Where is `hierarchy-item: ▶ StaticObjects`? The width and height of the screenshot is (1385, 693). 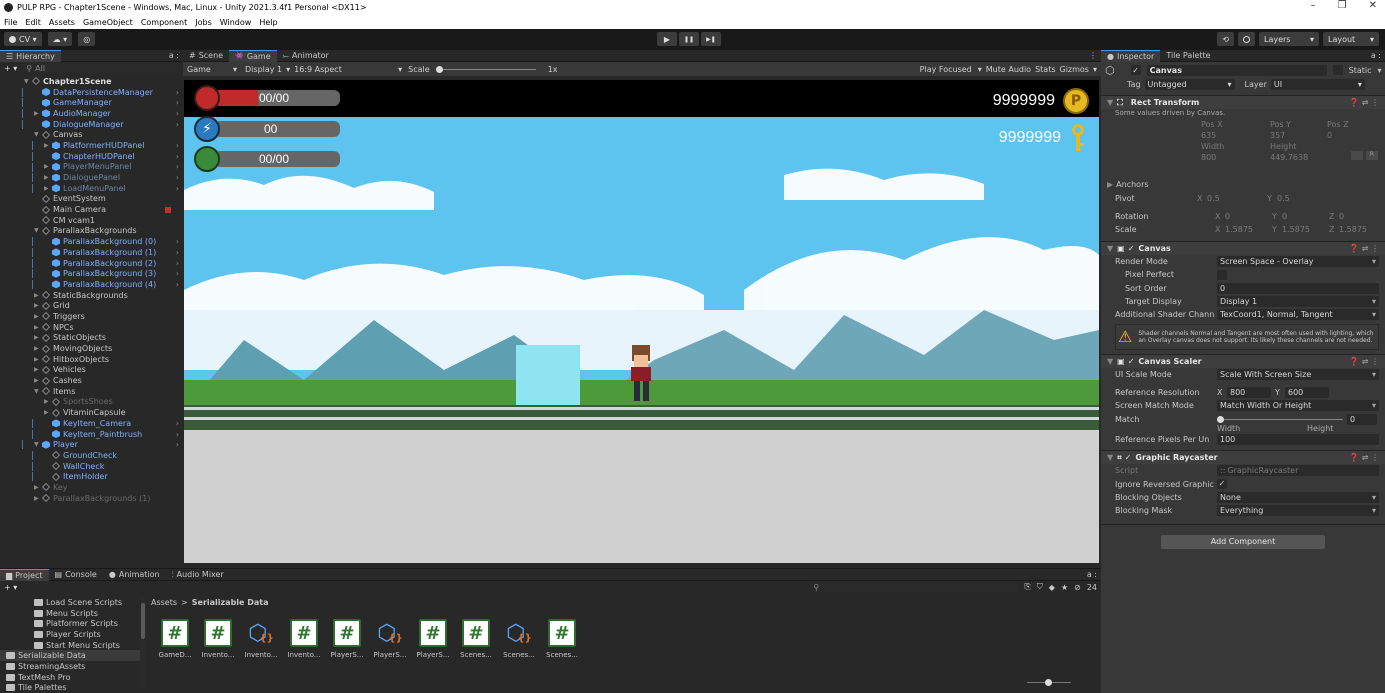
hierarchy-item: ▶ StaticObjects is located at coordinates (91, 338).